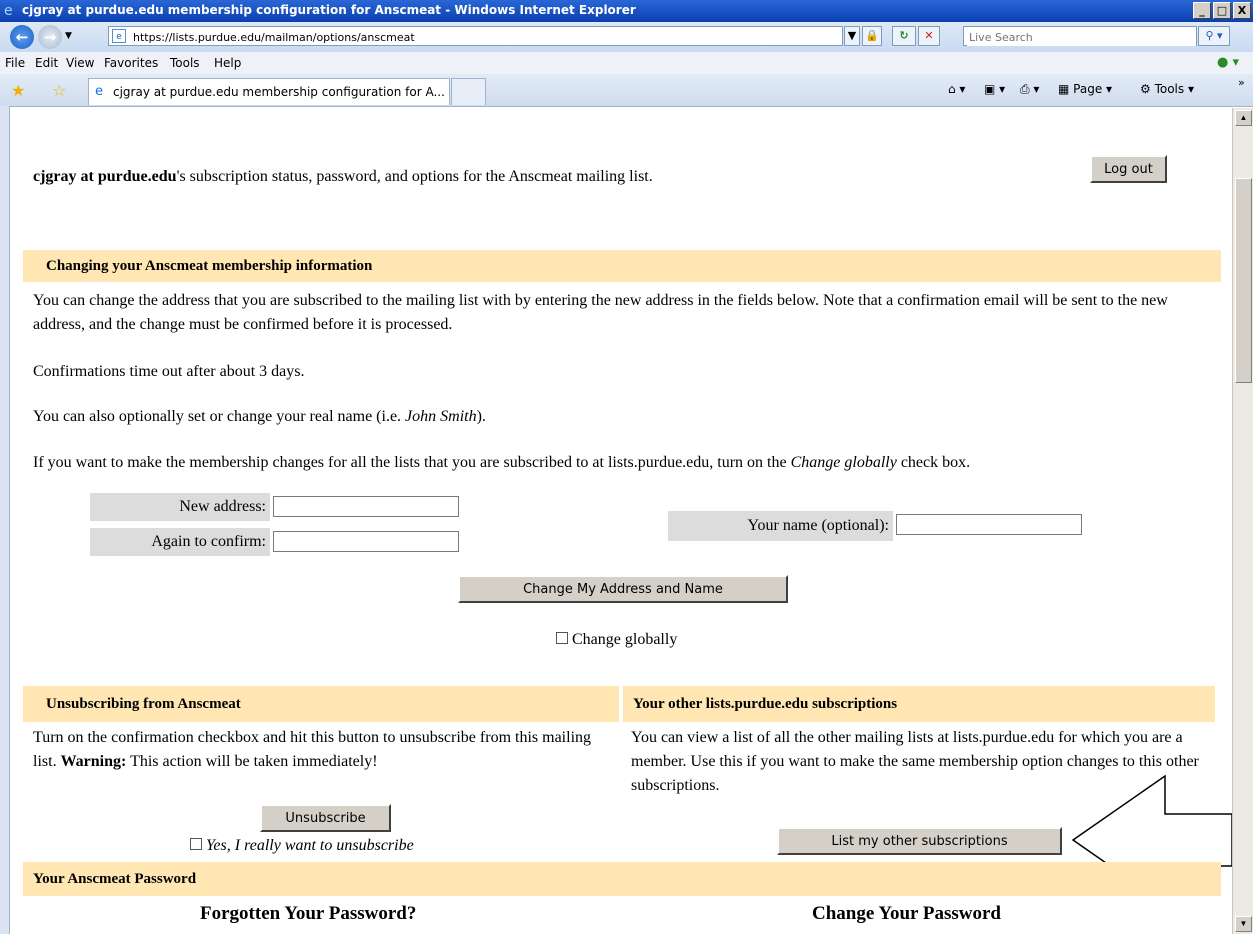 Image resolution: width=1253 pixels, height=934 pixels. What do you see at coordinates (93, 761) in the screenshot?
I see `unsubscribe-warning: Warning:` at bounding box center [93, 761].